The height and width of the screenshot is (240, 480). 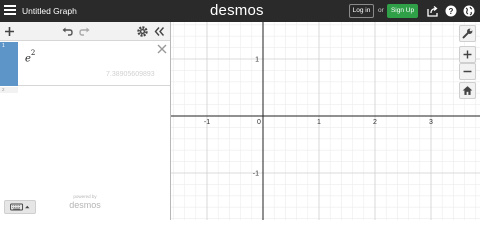 I want to click on share-icon, so click(x=433, y=11).